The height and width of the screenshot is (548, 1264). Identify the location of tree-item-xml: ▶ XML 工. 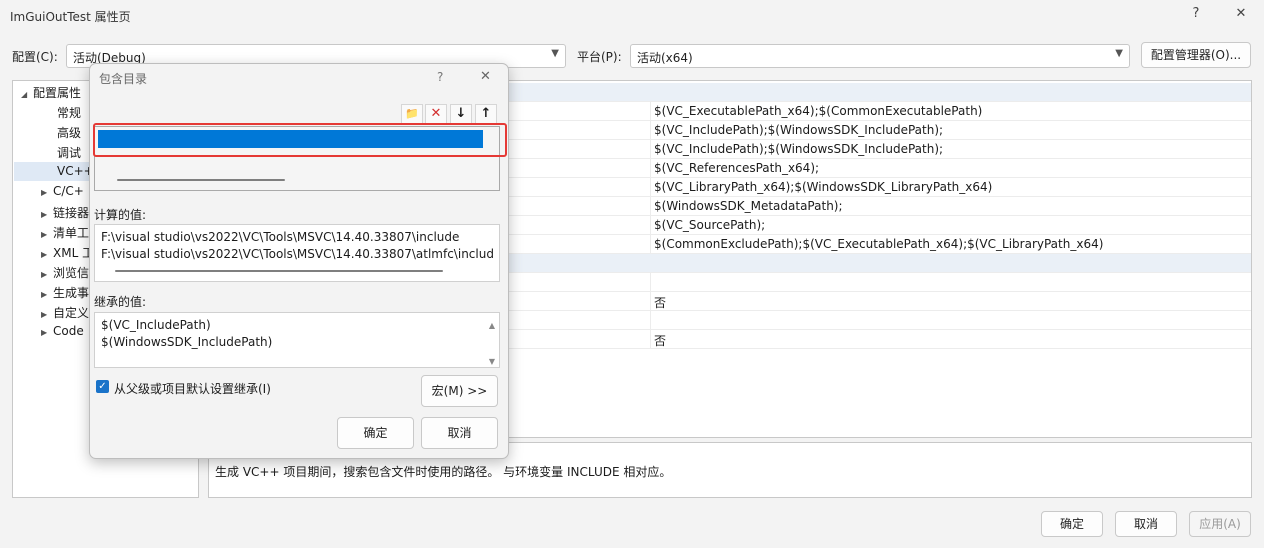
(67, 252).